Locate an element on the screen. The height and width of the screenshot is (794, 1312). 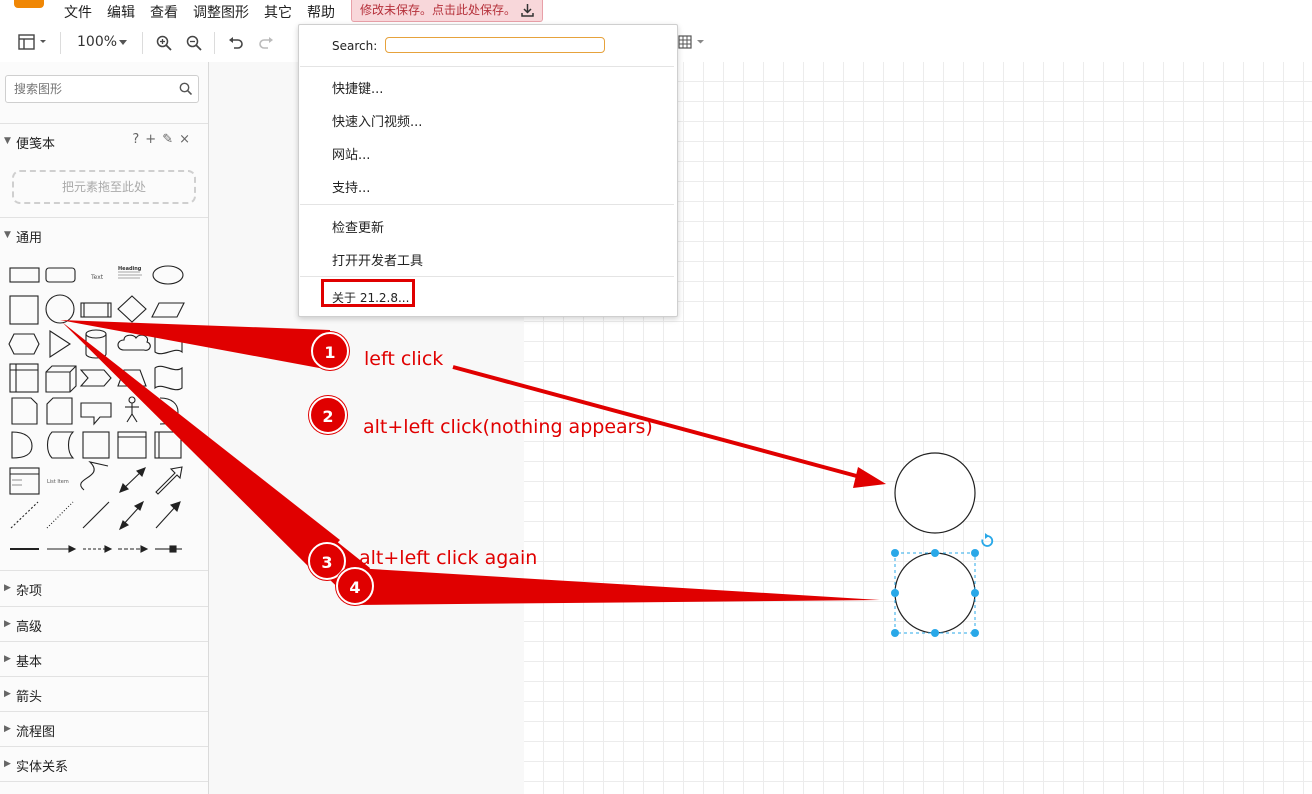
menu-edit: 编辑 is located at coordinates (121, 12).